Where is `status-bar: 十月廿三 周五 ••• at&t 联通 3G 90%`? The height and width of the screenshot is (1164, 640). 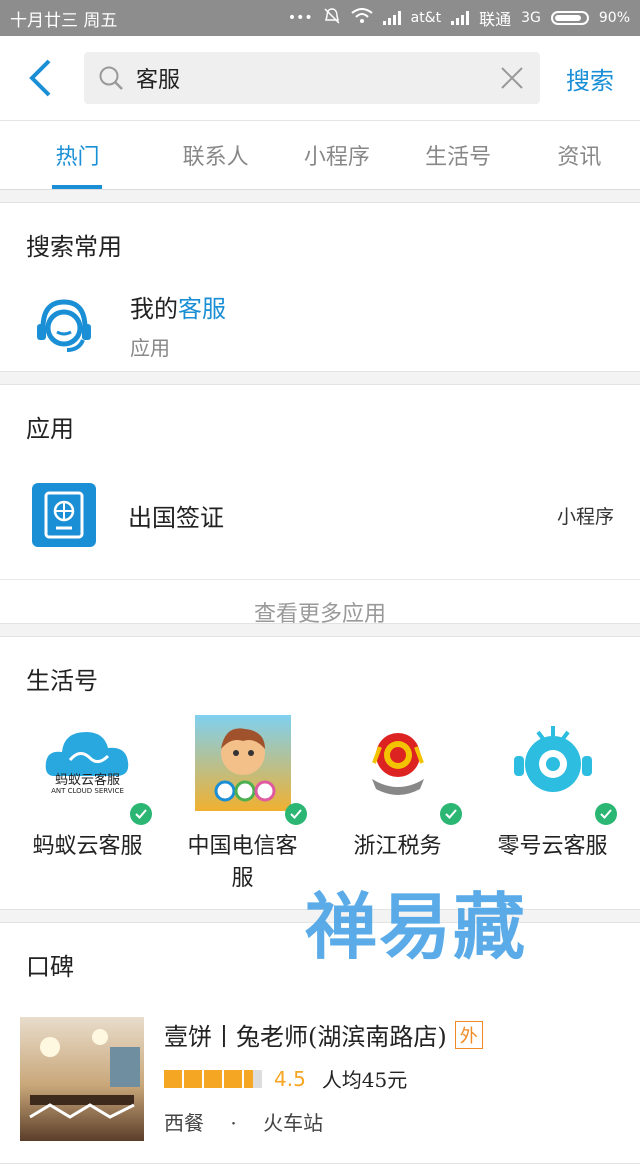 status-bar: 十月廿三 周五 ••• at&t 联通 3G 90% is located at coordinates (320, 18).